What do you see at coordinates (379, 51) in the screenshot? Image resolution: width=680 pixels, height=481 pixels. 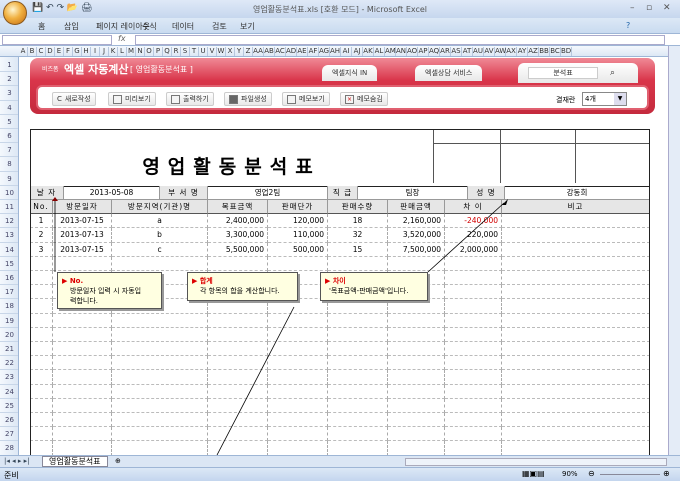 I see `column-header: AL` at bounding box center [379, 51].